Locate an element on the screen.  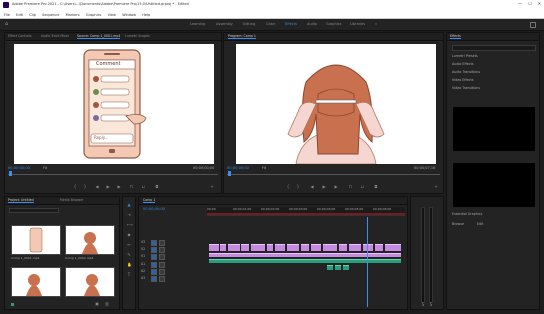
a2-lock-icon is located at coordinates (162, 272).